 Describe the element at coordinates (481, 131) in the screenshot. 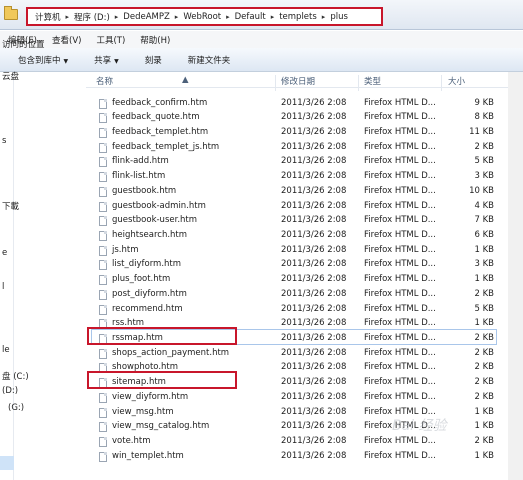

I see `file-size: 11 KB` at that location.